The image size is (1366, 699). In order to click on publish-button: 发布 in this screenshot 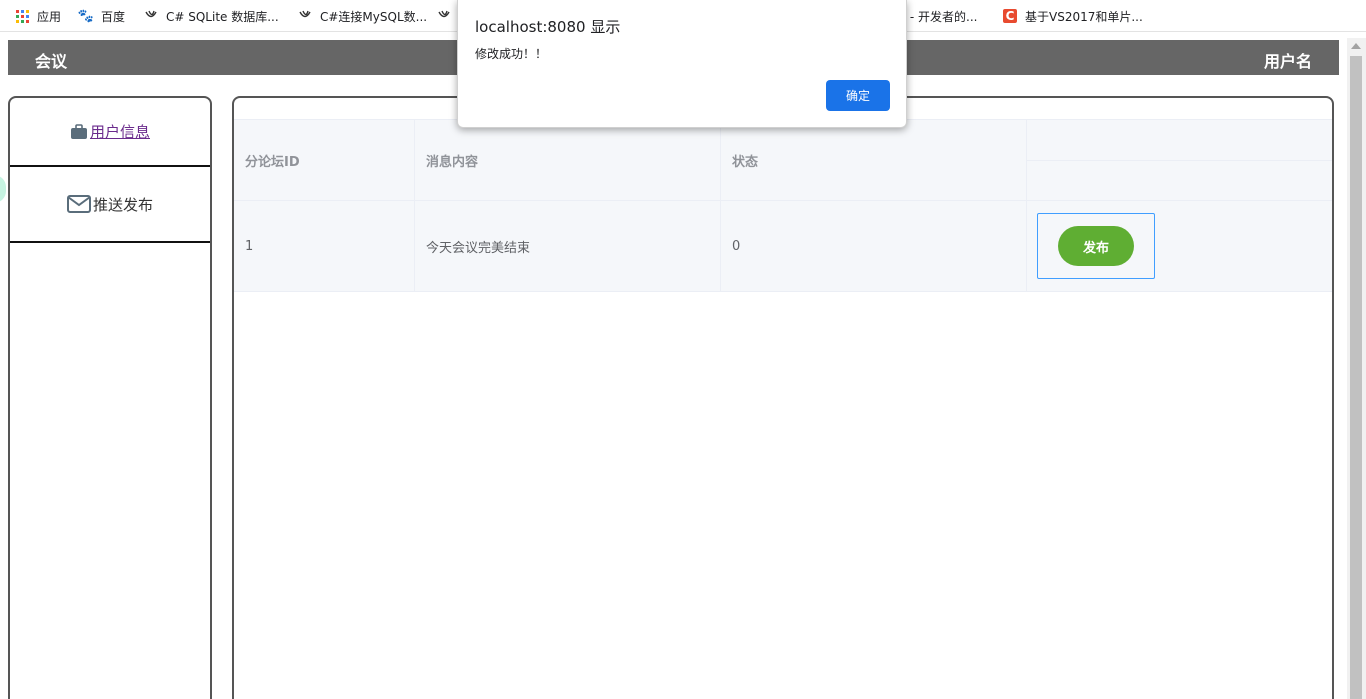, I will do `click(1096, 246)`.